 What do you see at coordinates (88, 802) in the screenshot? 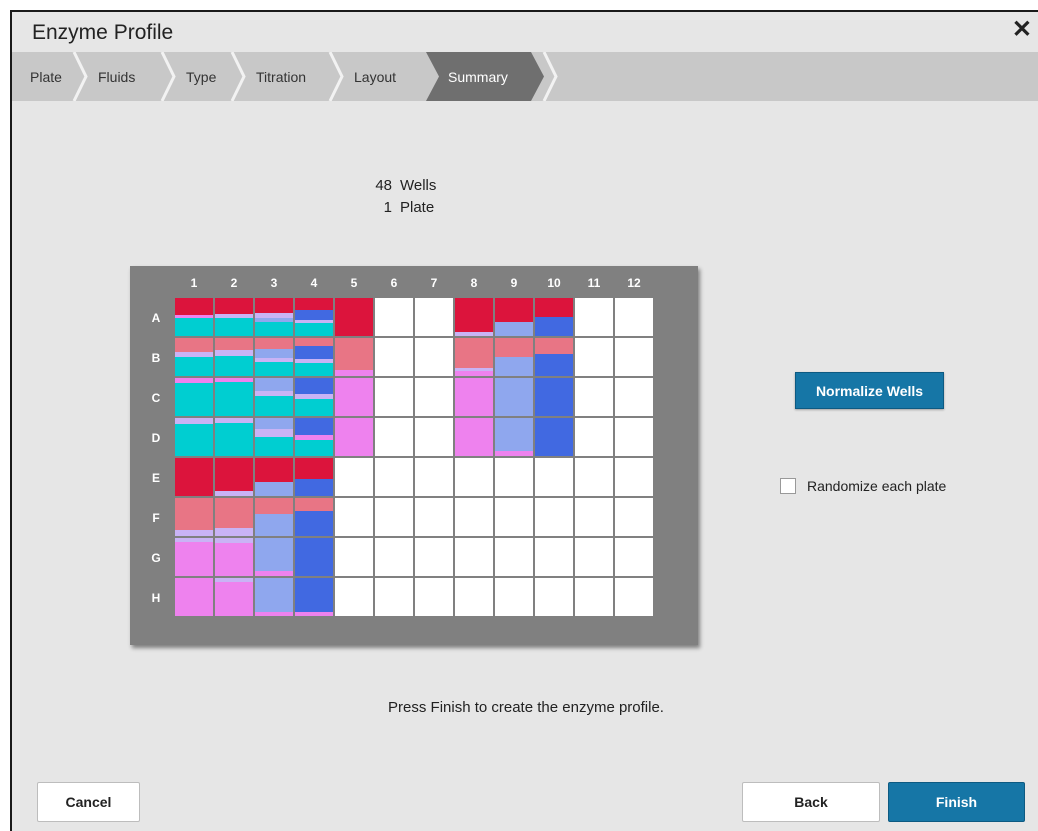
I see `cancel-button: Cancel` at bounding box center [88, 802].